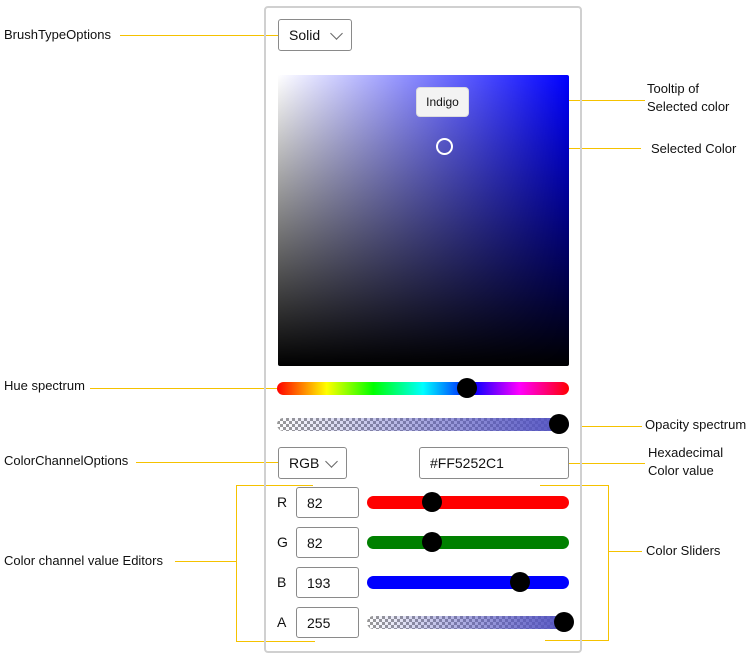 This screenshot has width=756, height=658. Describe the element at coordinates (315, 542) in the screenshot. I see `channel-value-g: 82` at that location.